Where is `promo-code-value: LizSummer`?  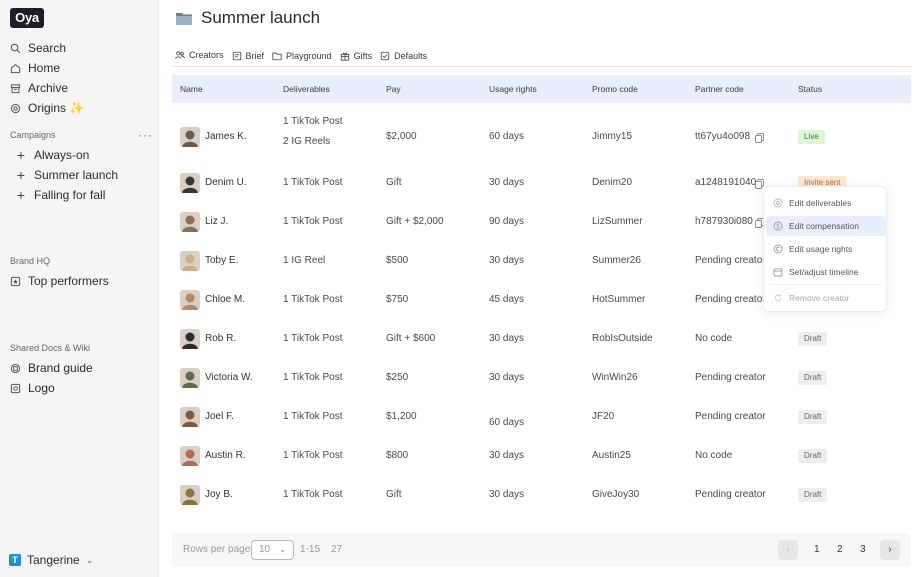 promo-code-value: LizSummer is located at coordinates (617, 221).